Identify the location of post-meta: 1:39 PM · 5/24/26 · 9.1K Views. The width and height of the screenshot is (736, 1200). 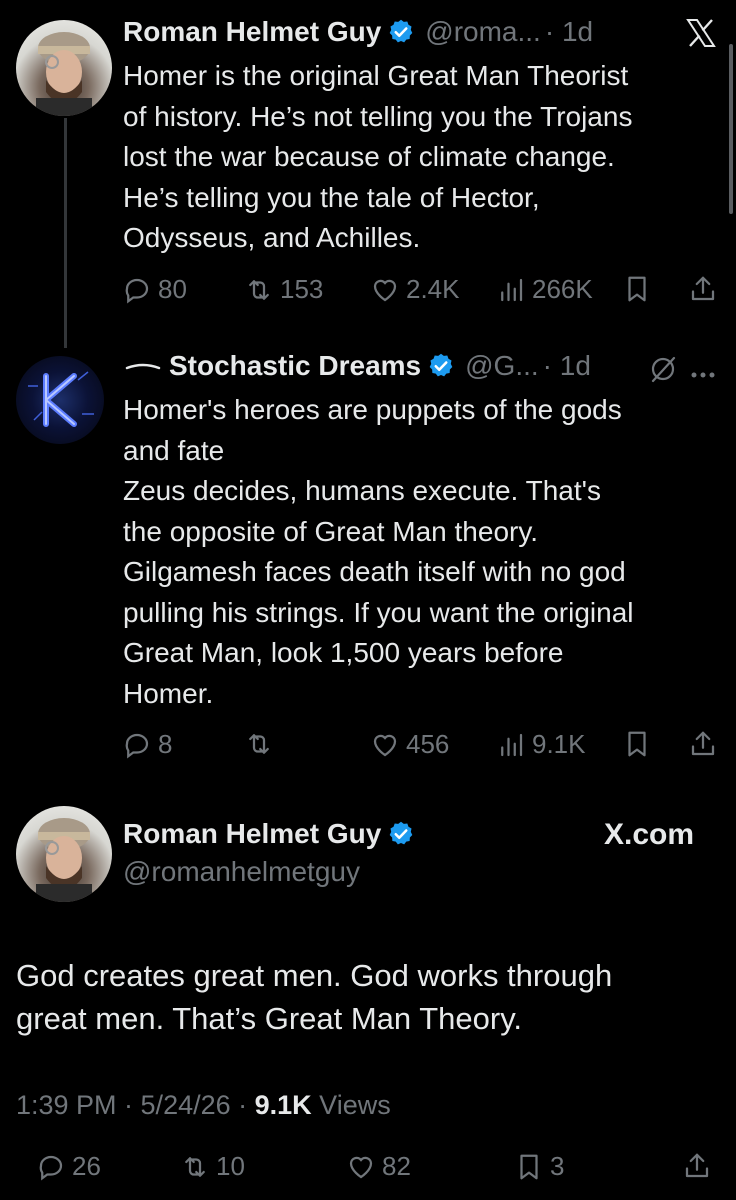
(203, 1105).